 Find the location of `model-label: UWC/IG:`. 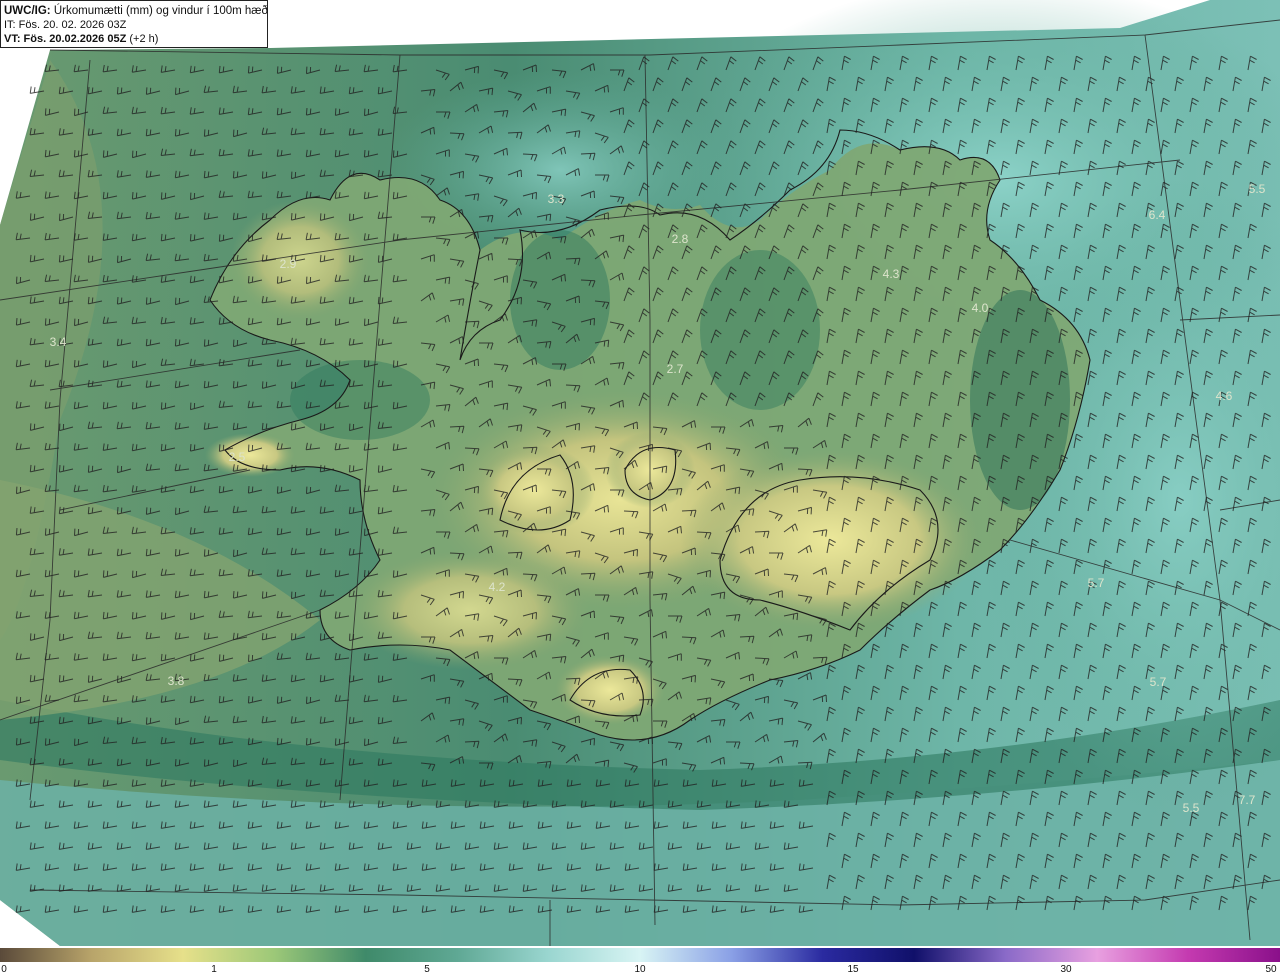

model-label: UWC/IG: is located at coordinates (27, 11).